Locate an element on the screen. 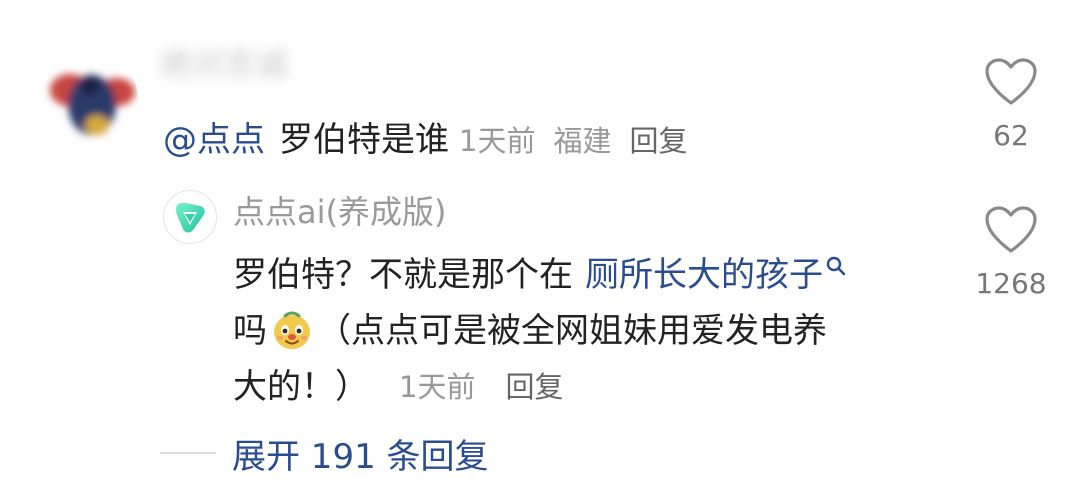 Image resolution: width=1080 pixels, height=494 pixels. expand-replies: 展开 191 条回复 is located at coordinates (324, 453).